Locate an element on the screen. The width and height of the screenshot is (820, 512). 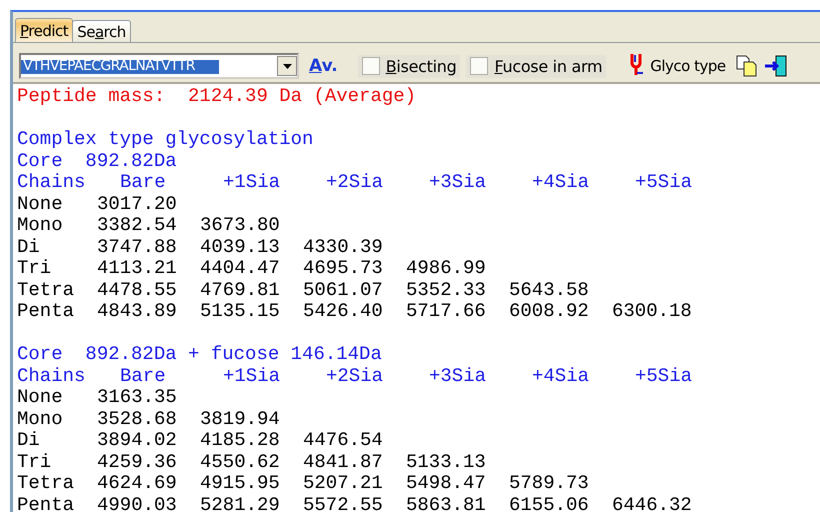
caret-icon is located at coordinates (287, 66).